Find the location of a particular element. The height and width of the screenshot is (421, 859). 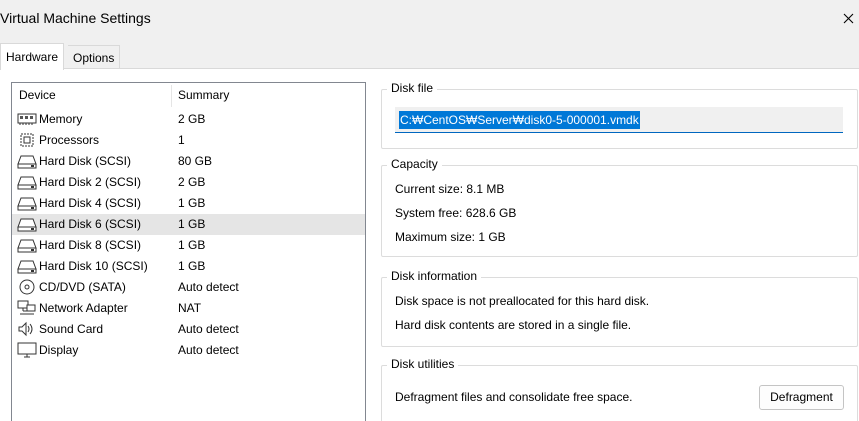

list-header: Device Summary is located at coordinates (188, 96).